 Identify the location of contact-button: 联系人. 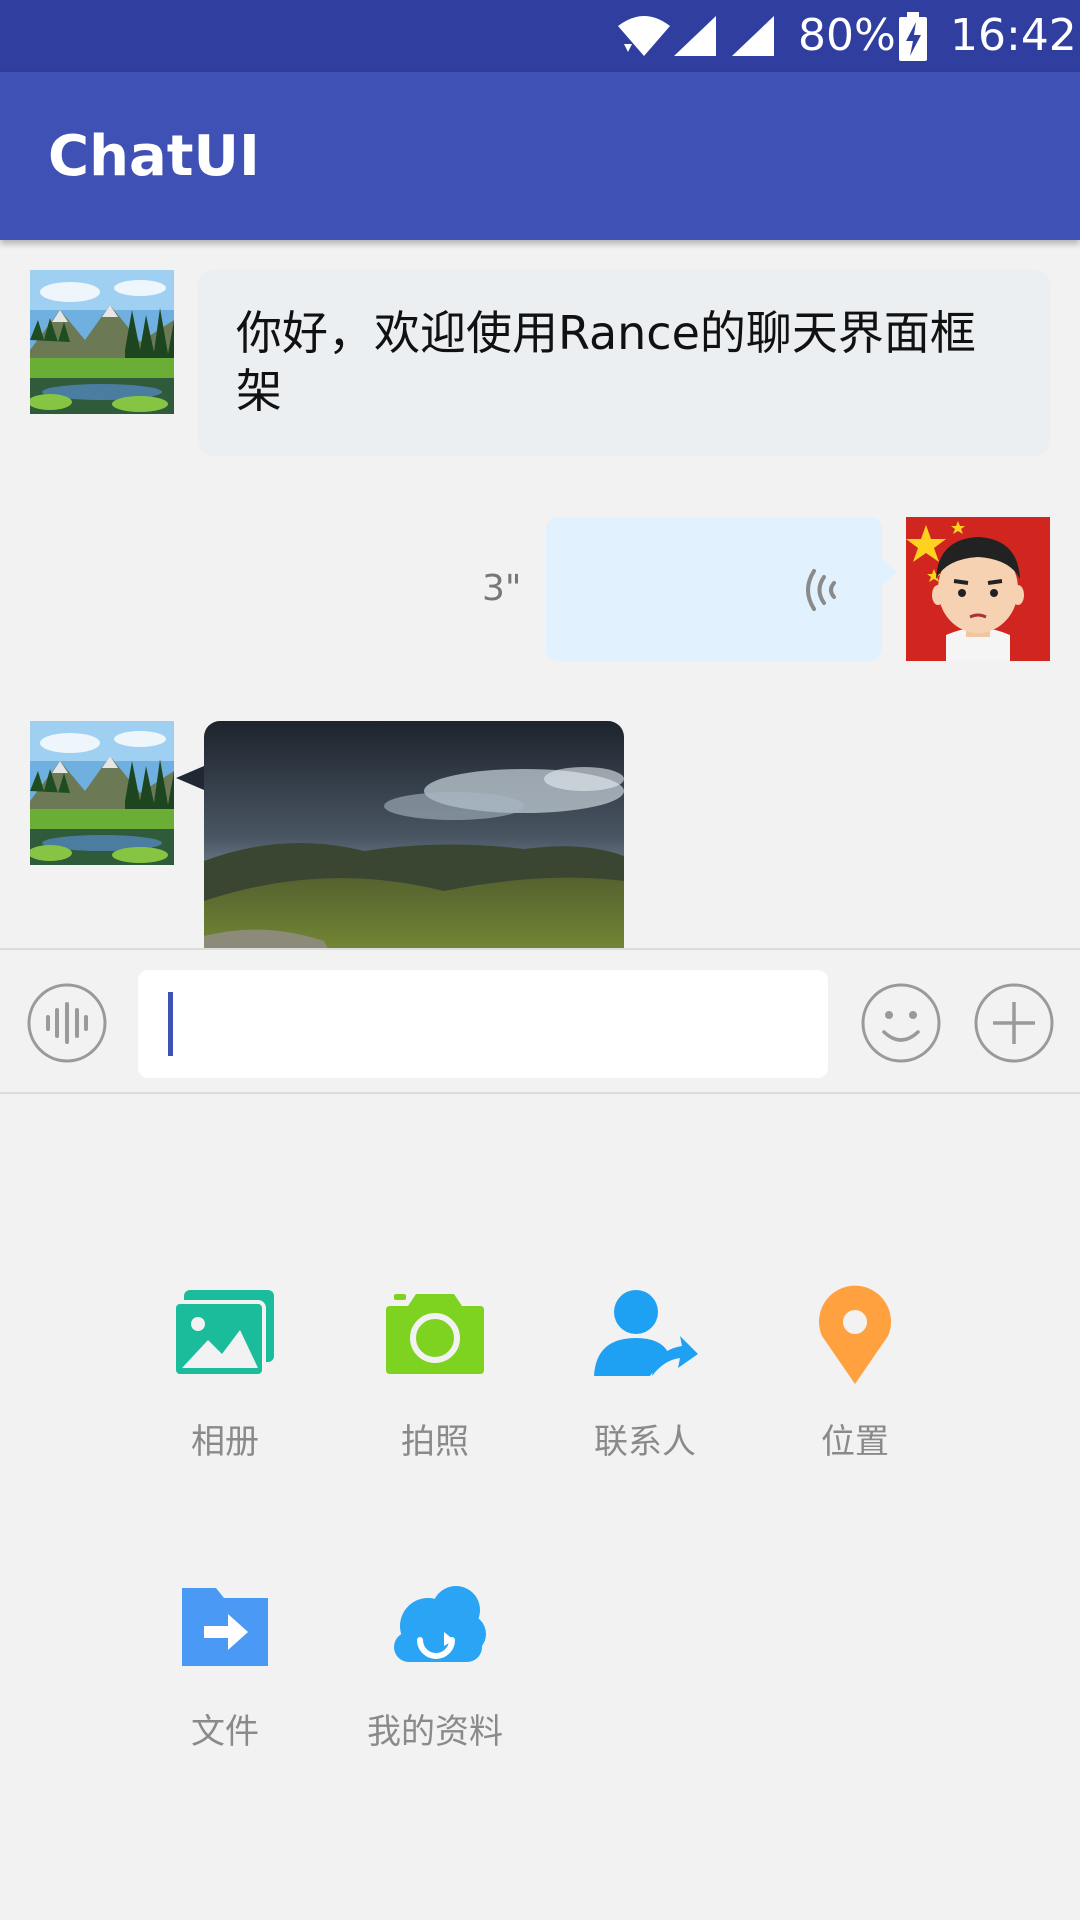
(645, 1371).